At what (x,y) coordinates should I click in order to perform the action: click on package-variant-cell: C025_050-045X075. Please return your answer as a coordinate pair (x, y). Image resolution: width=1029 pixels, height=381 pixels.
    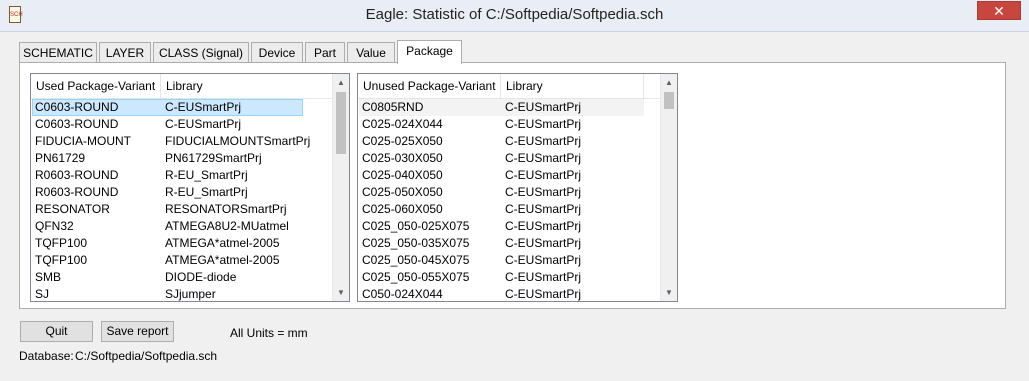
    Looking at the image, I should click on (416, 260).